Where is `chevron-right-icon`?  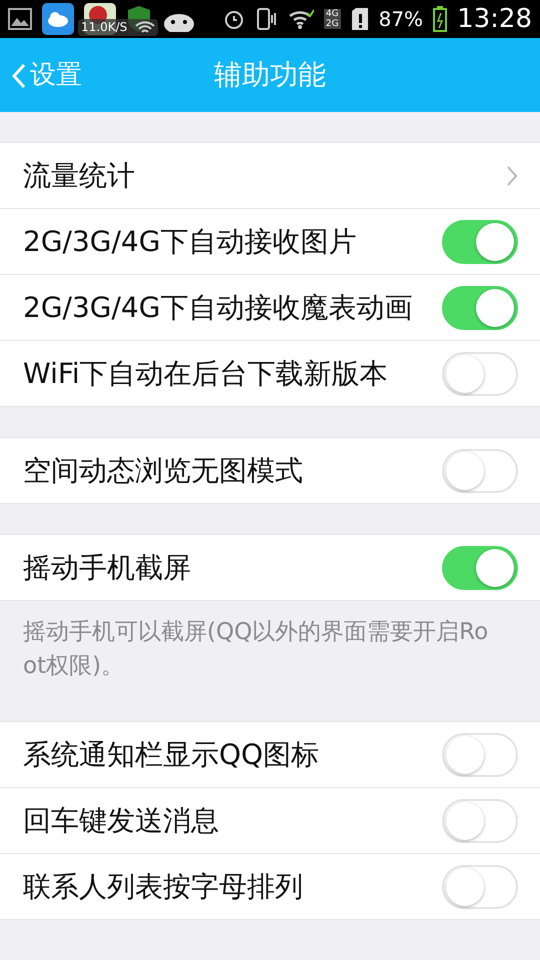 chevron-right-icon is located at coordinates (512, 175).